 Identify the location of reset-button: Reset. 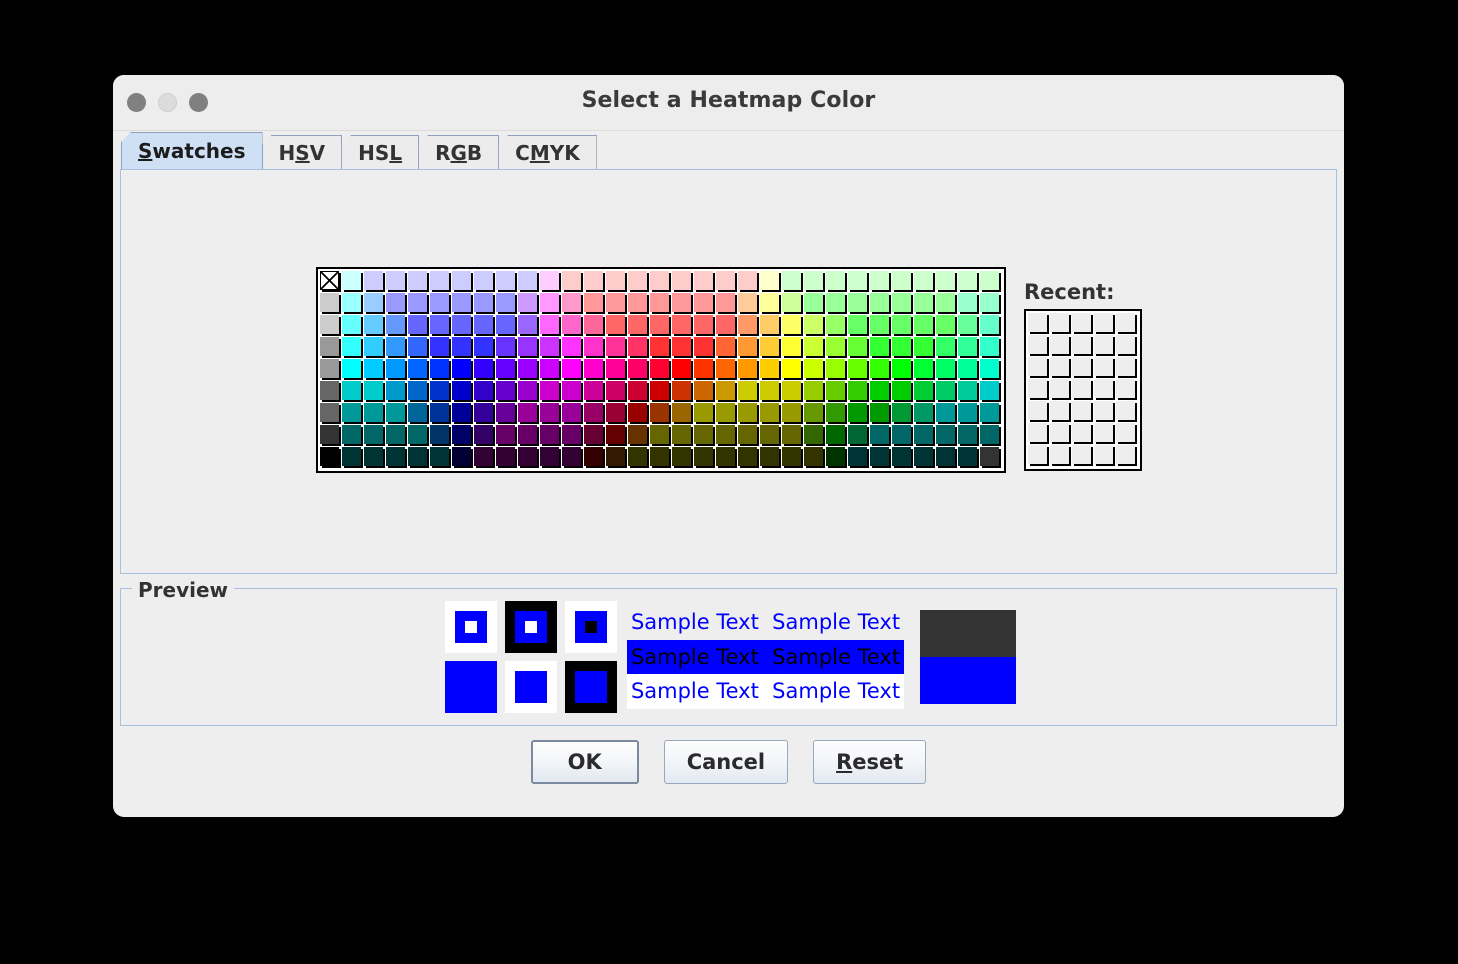
(870, 762).